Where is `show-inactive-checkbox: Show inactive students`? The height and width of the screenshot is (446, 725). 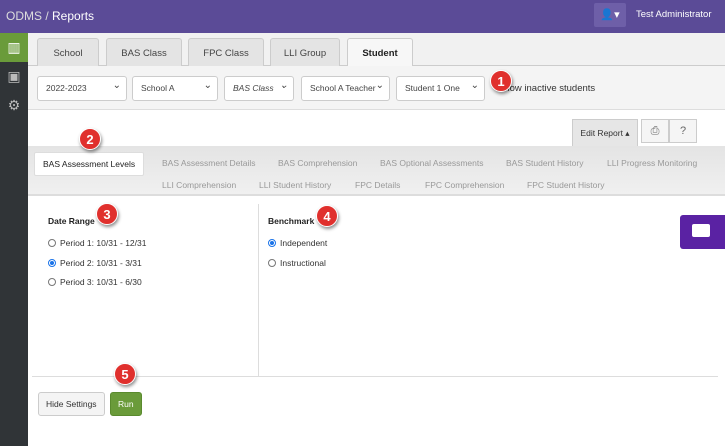 show-inactive-checkbox: Show inactive students is located at coordinates (546, 88).